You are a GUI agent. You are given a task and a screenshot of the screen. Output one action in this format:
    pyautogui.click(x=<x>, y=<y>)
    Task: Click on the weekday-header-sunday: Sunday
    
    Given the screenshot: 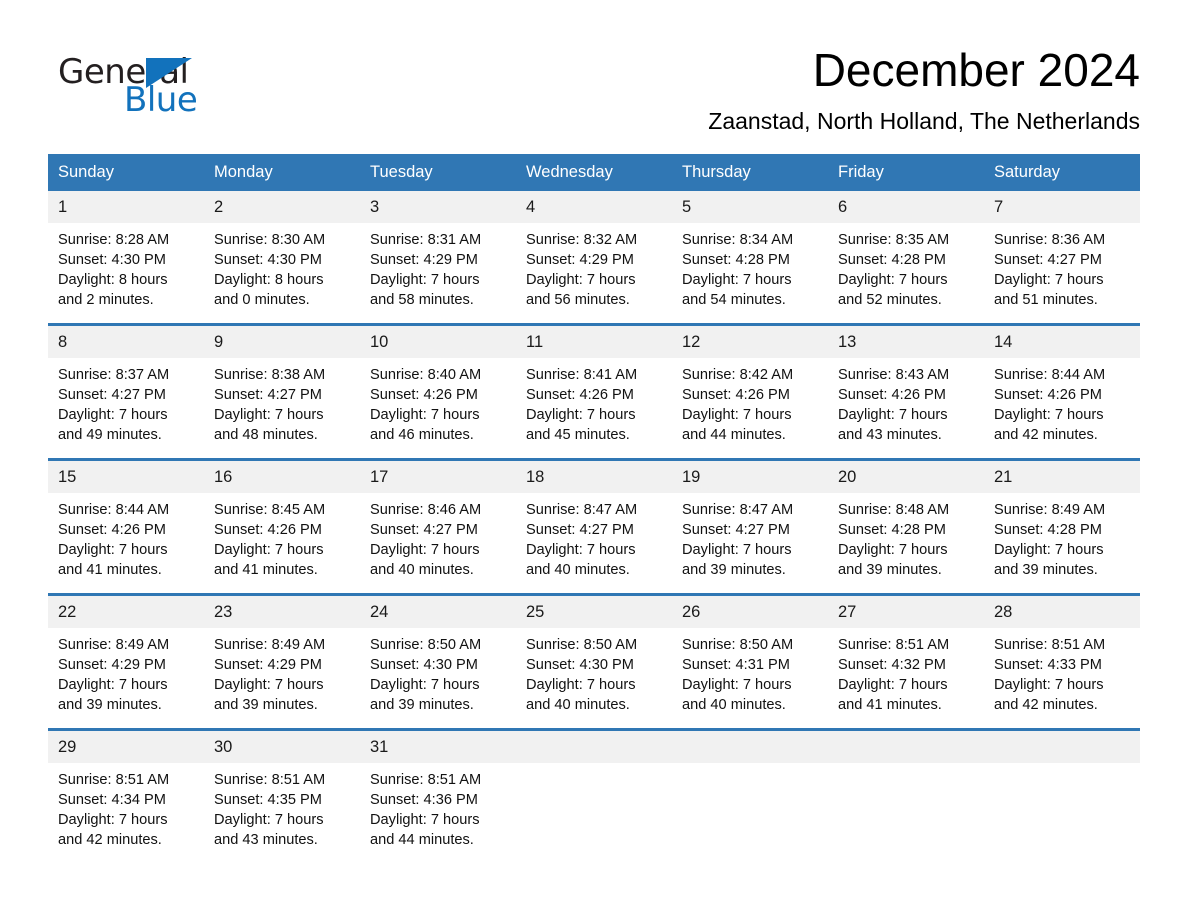 What is the action you would take?
    pyautogui.click(x=86, y=172)
    